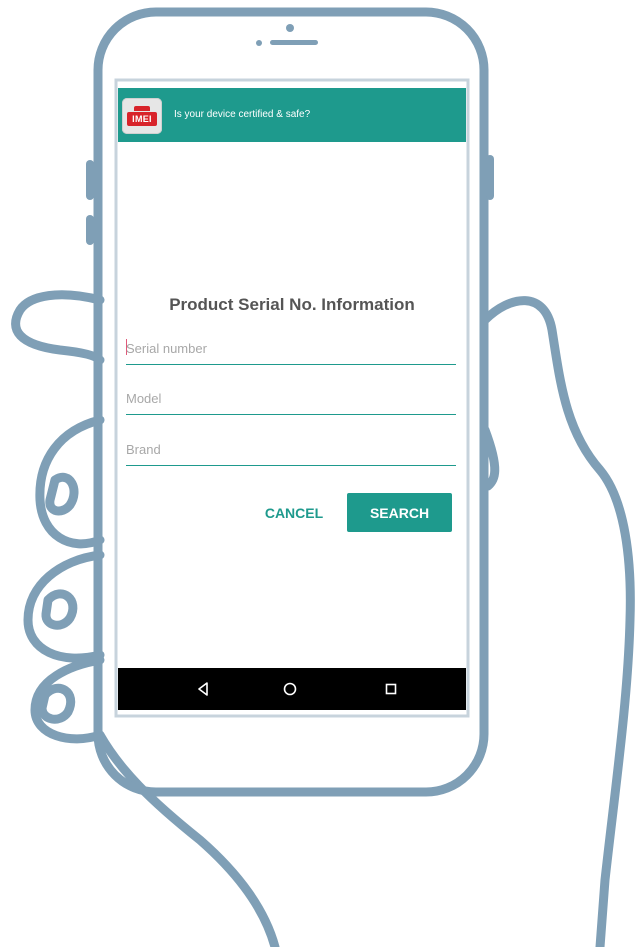 The image size is (636, 947). Describe the element at coordinates (391, 689) in the screenshot. I see `recent-apps-square-icon` at that location.